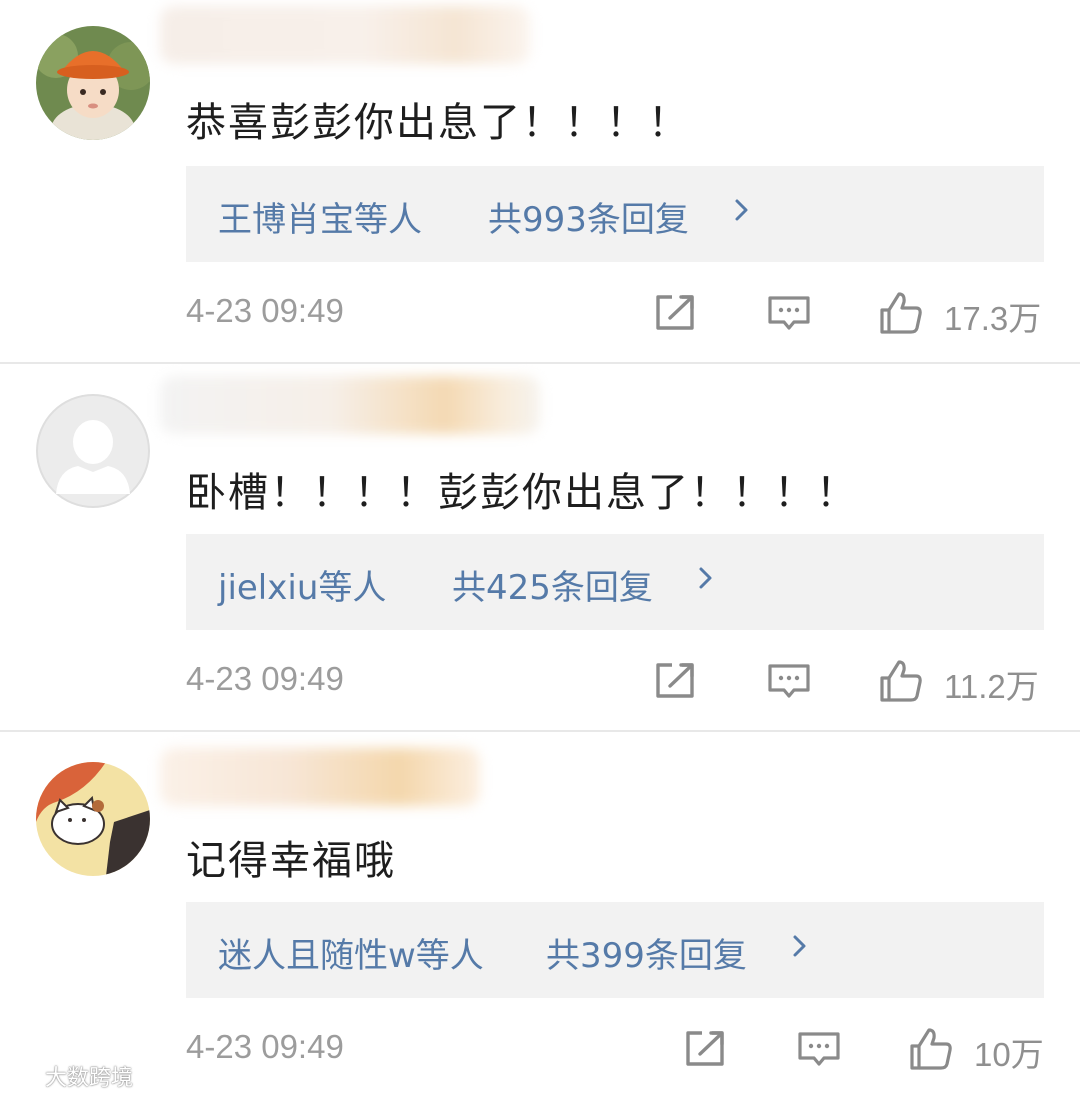  I want to click on replies-preview: 王博肖宝等人 共993条回复, so click(615, 214).